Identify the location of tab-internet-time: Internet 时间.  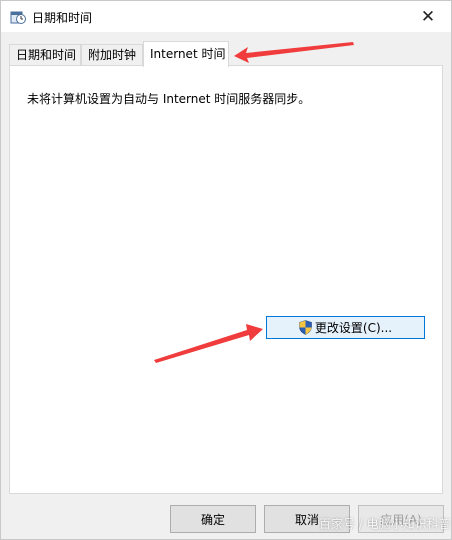
(186, 54).